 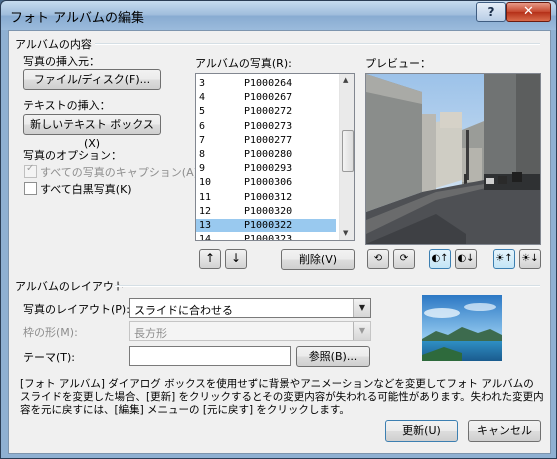 I want to click on preview-pane, so click(x=453, y=159).